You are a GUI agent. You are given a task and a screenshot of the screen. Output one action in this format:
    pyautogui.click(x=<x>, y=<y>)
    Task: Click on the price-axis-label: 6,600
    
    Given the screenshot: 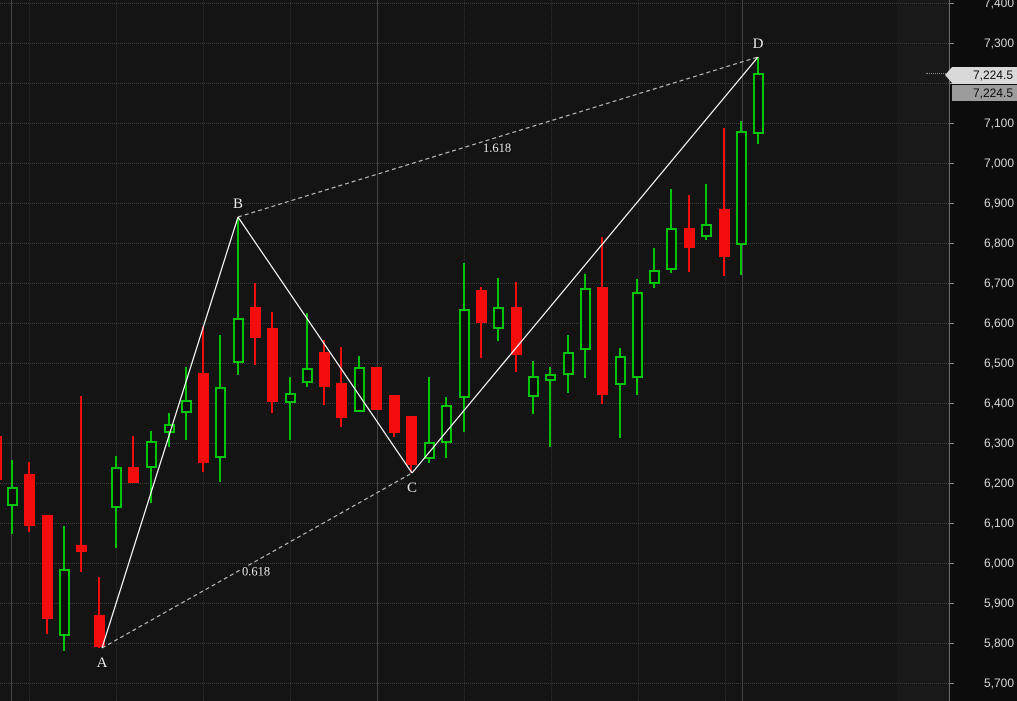 What is the action you would take?
    pyautogui.click(x=998, y=322)
    